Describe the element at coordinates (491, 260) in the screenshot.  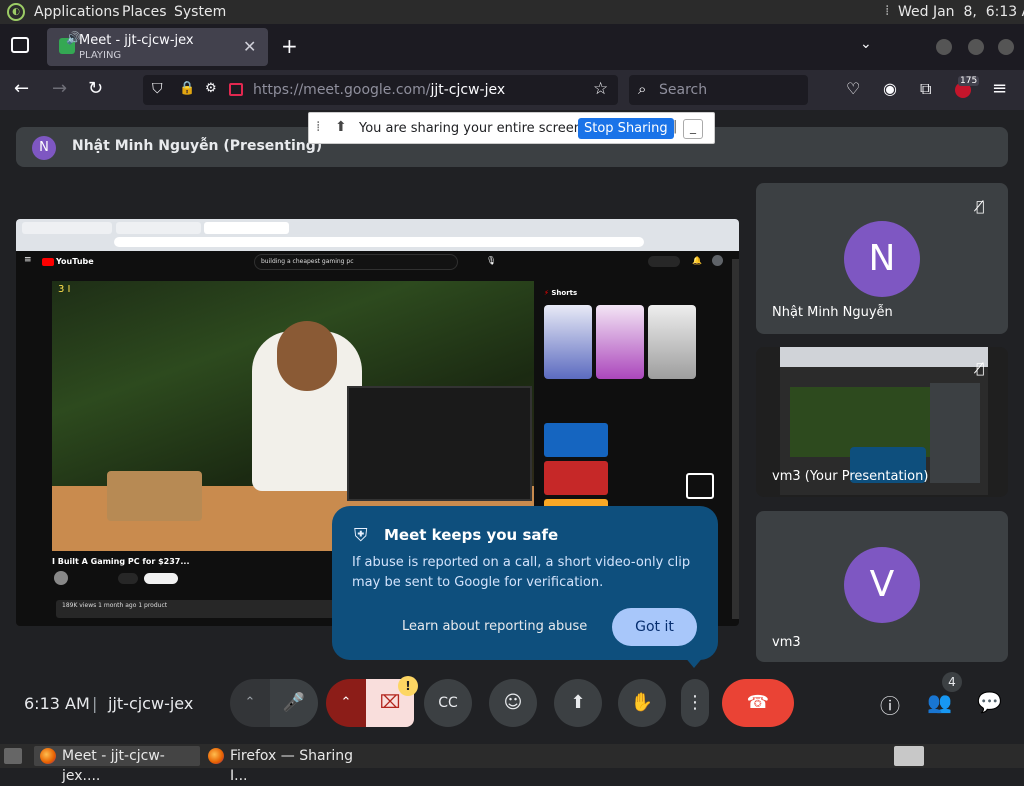
I see `youtube-mic-icon: 🎙` at that location.